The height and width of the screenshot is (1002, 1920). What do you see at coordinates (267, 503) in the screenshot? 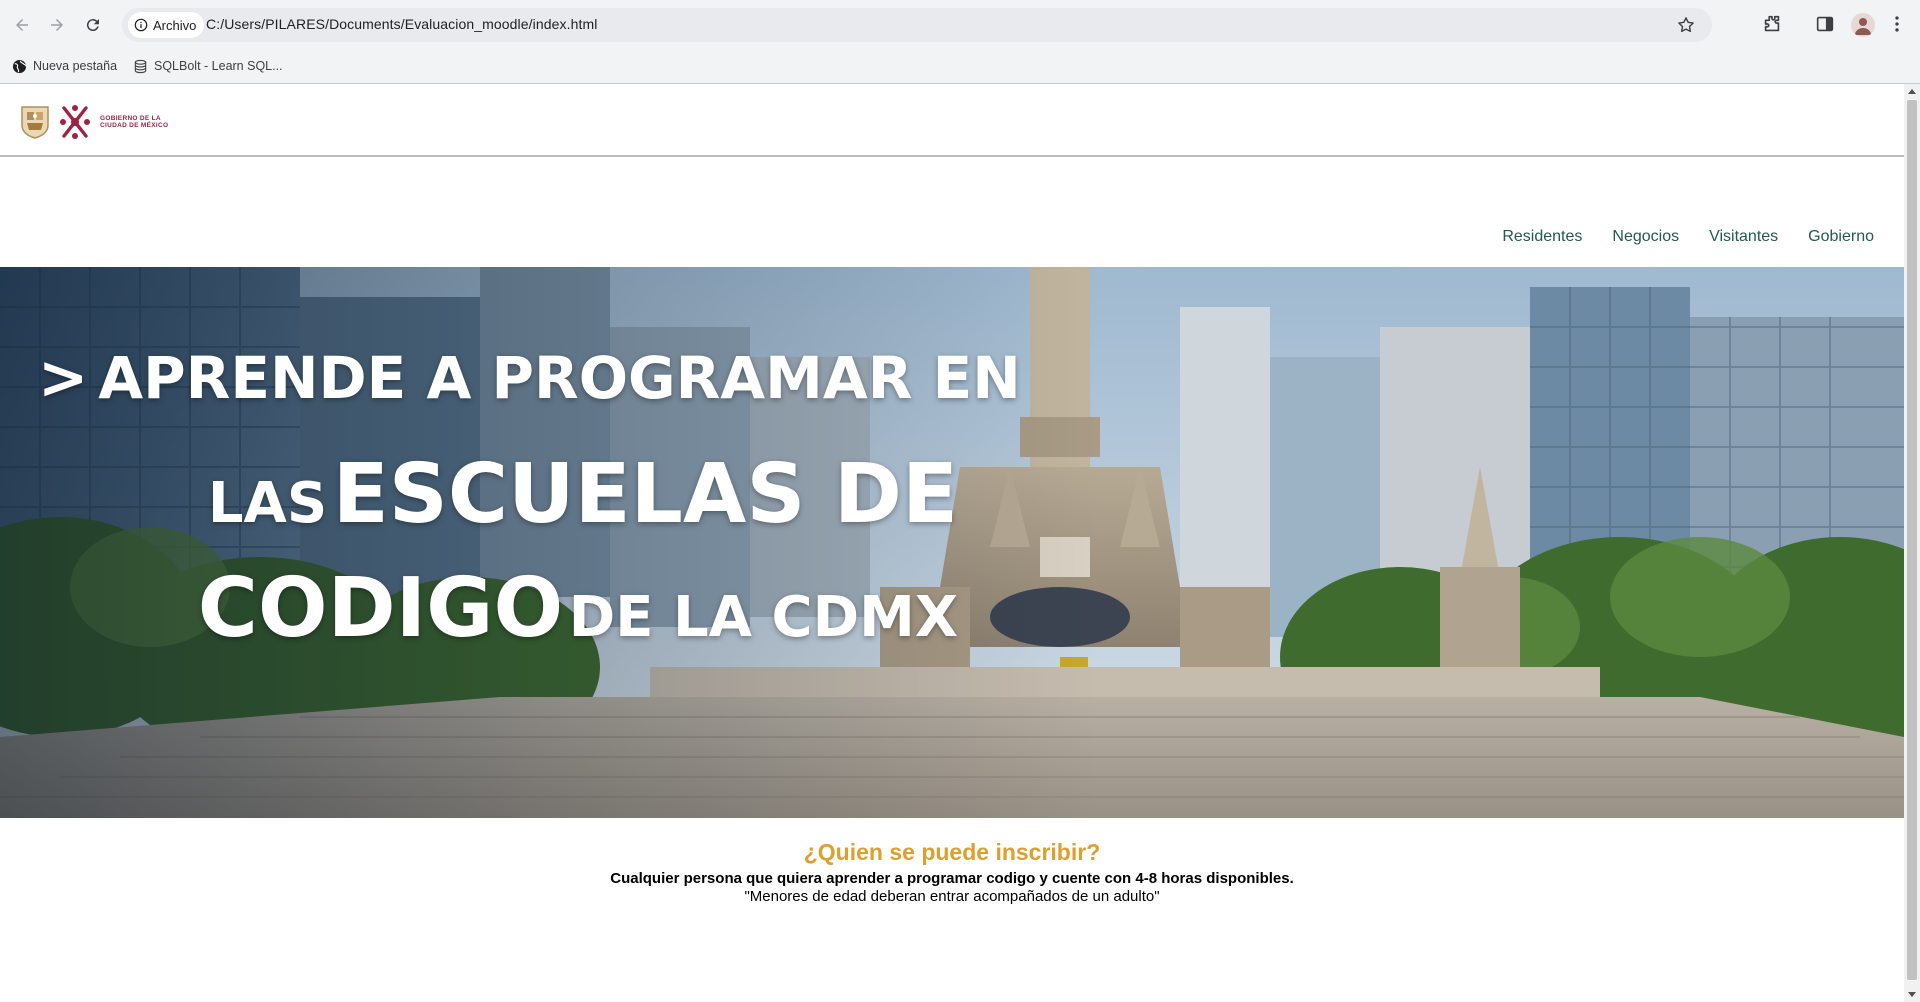
I see `hero-line2-small: LAS` at bounding box center [267, 503].